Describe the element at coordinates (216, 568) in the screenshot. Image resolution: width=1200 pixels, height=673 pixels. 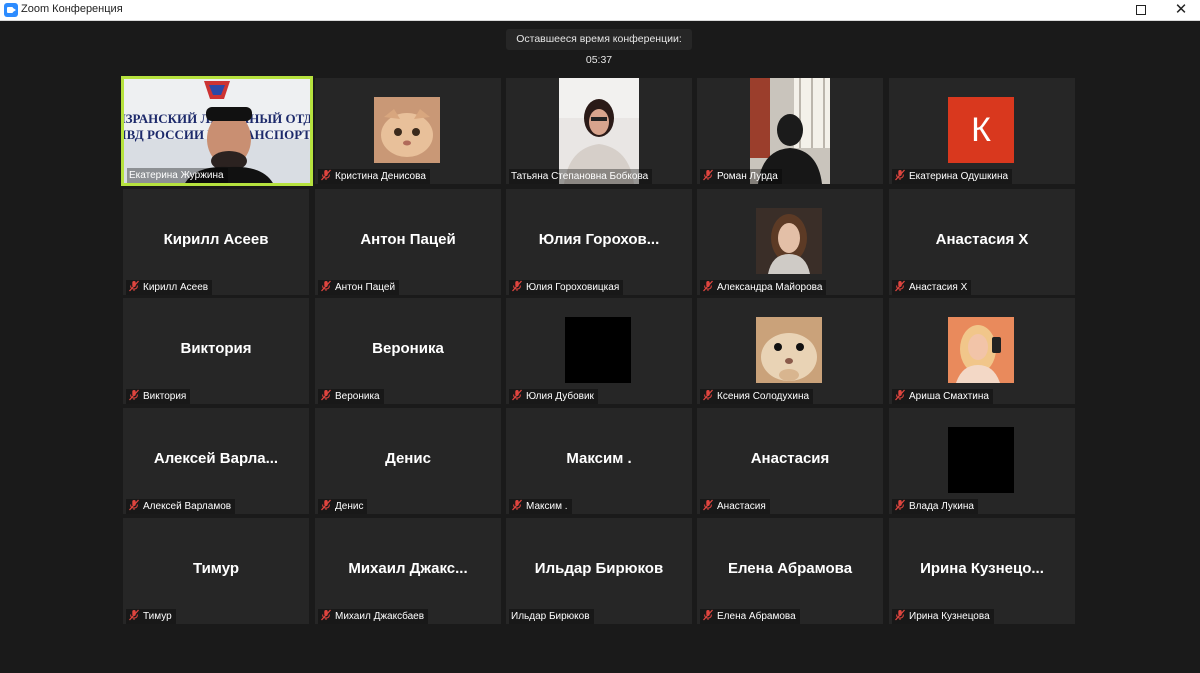
I see `participant-display-name: Тимур` at that location.